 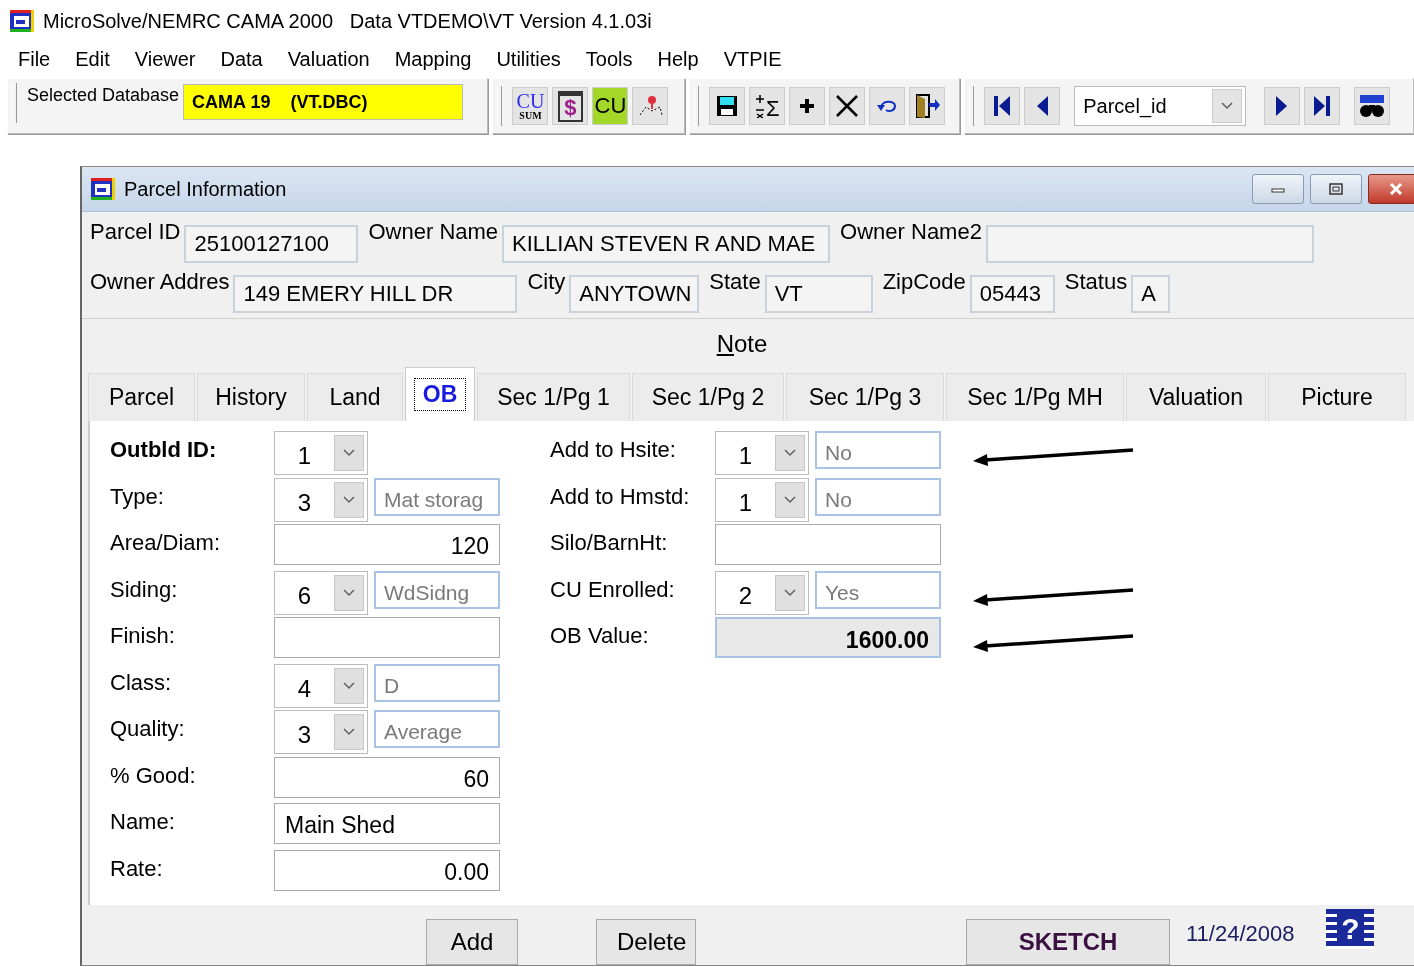 I want to click on text-field: 60, so click(x=387, y=777).